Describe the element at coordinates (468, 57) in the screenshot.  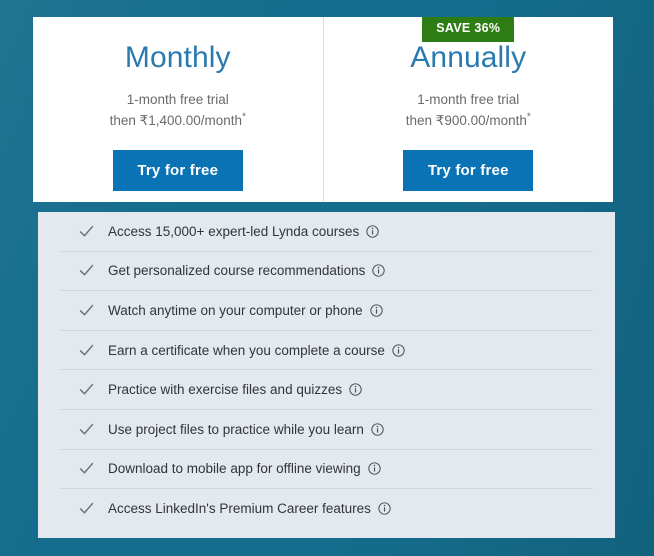
I see `plan-title-annually: Annually` at that location.